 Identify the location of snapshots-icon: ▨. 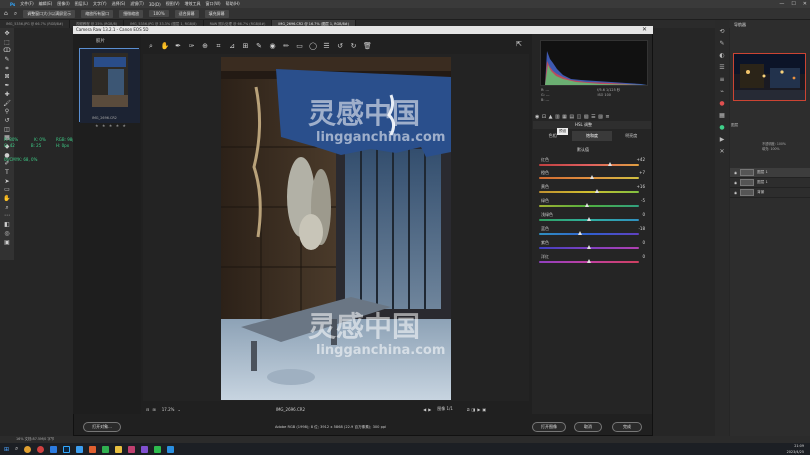
(600, 117).